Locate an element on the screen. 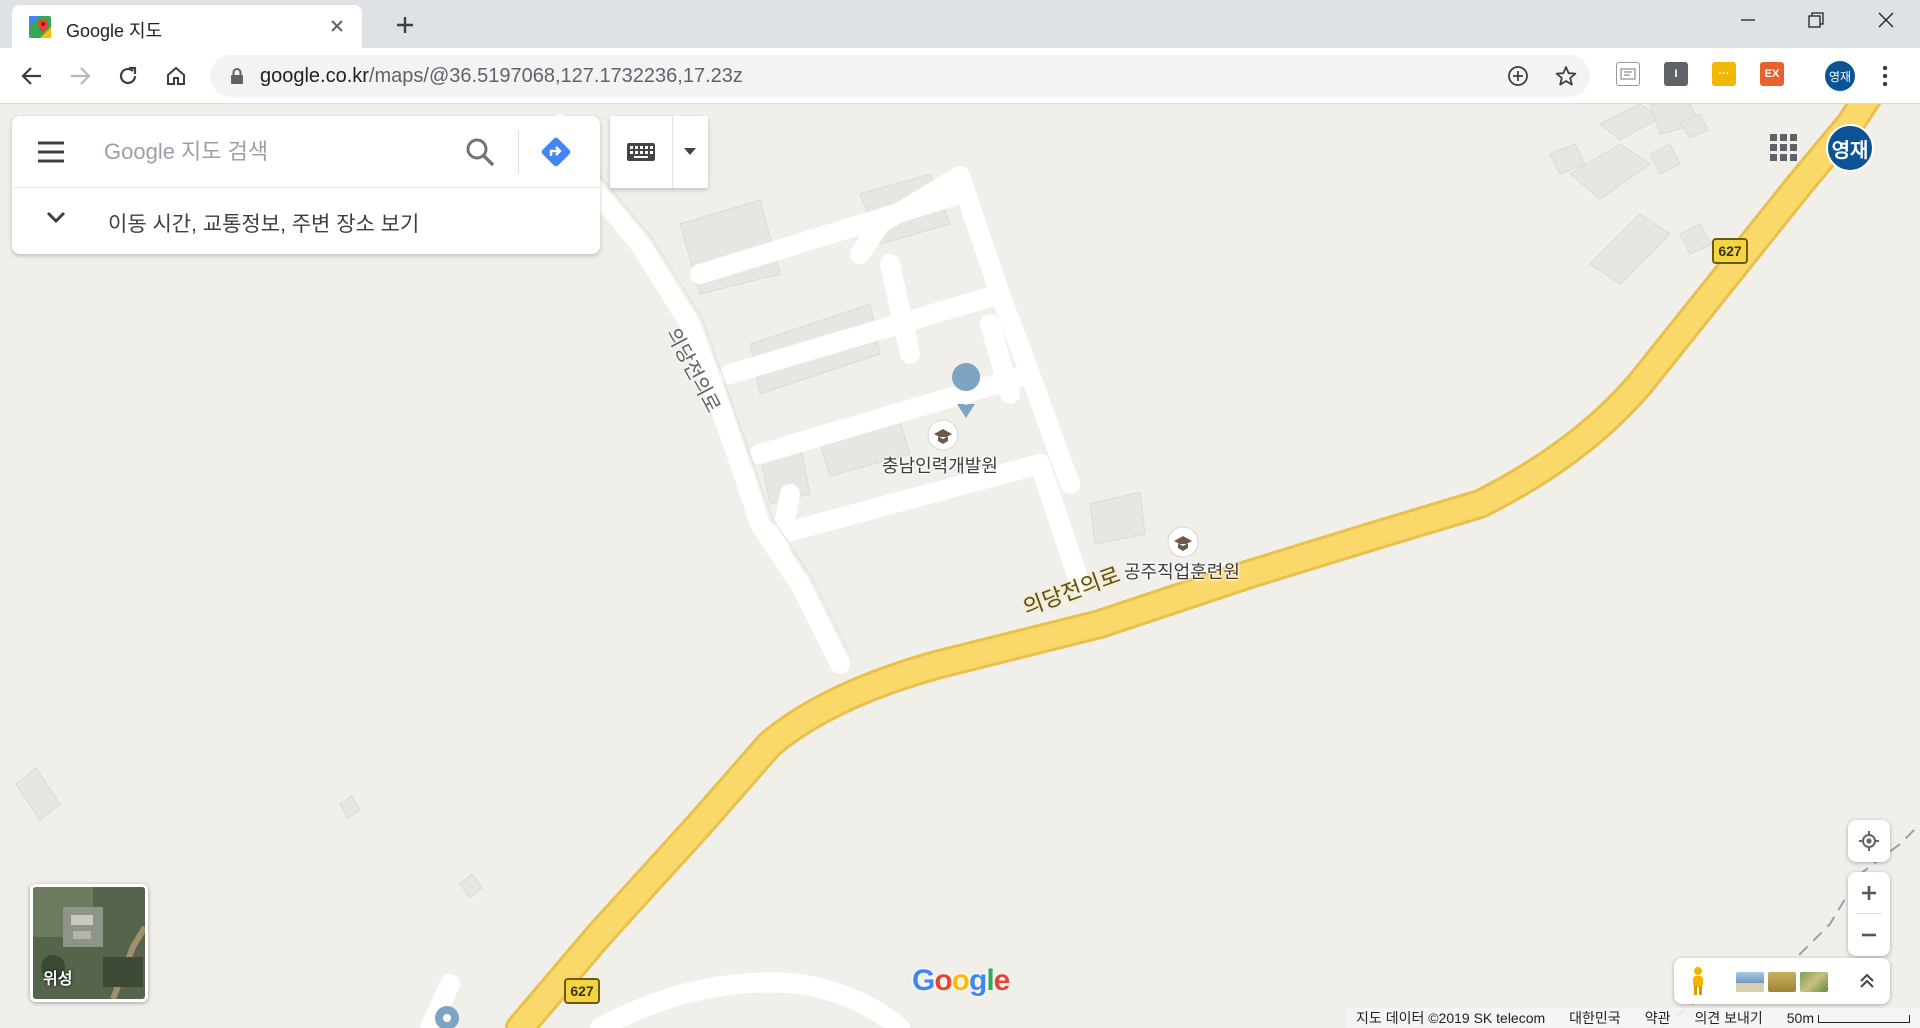 Image resolution: width=1920 pixels, height=1028 pixels. url-host: google.co.kr is located at coordinates (314, 76).